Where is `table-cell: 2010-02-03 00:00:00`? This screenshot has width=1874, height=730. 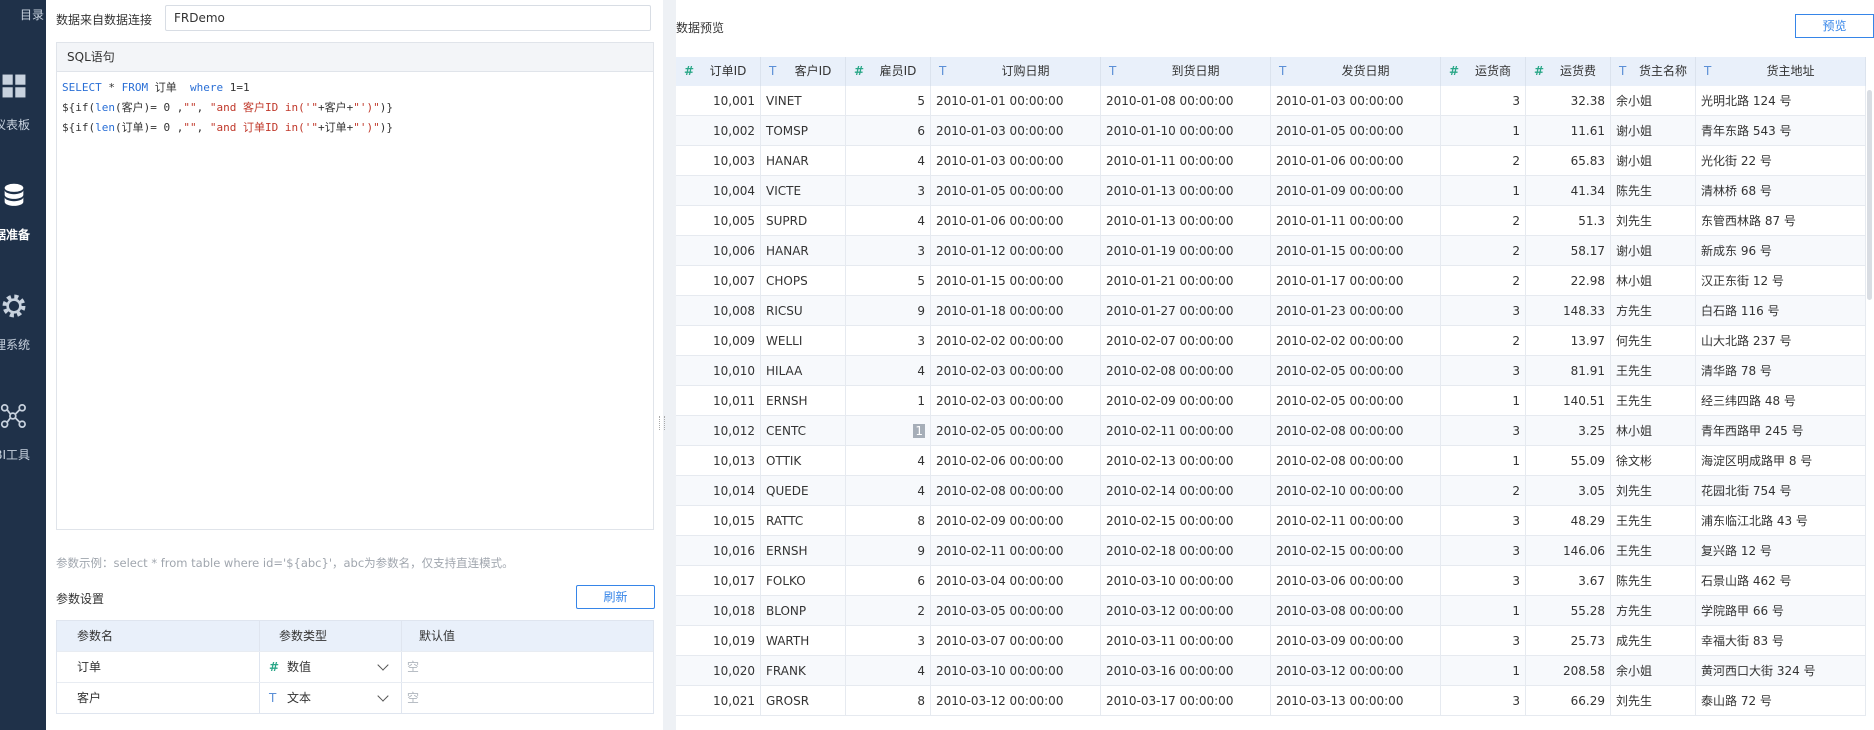
table-cell: 2010-02-03 00:00:00 is located at coordinates (1016, 371).